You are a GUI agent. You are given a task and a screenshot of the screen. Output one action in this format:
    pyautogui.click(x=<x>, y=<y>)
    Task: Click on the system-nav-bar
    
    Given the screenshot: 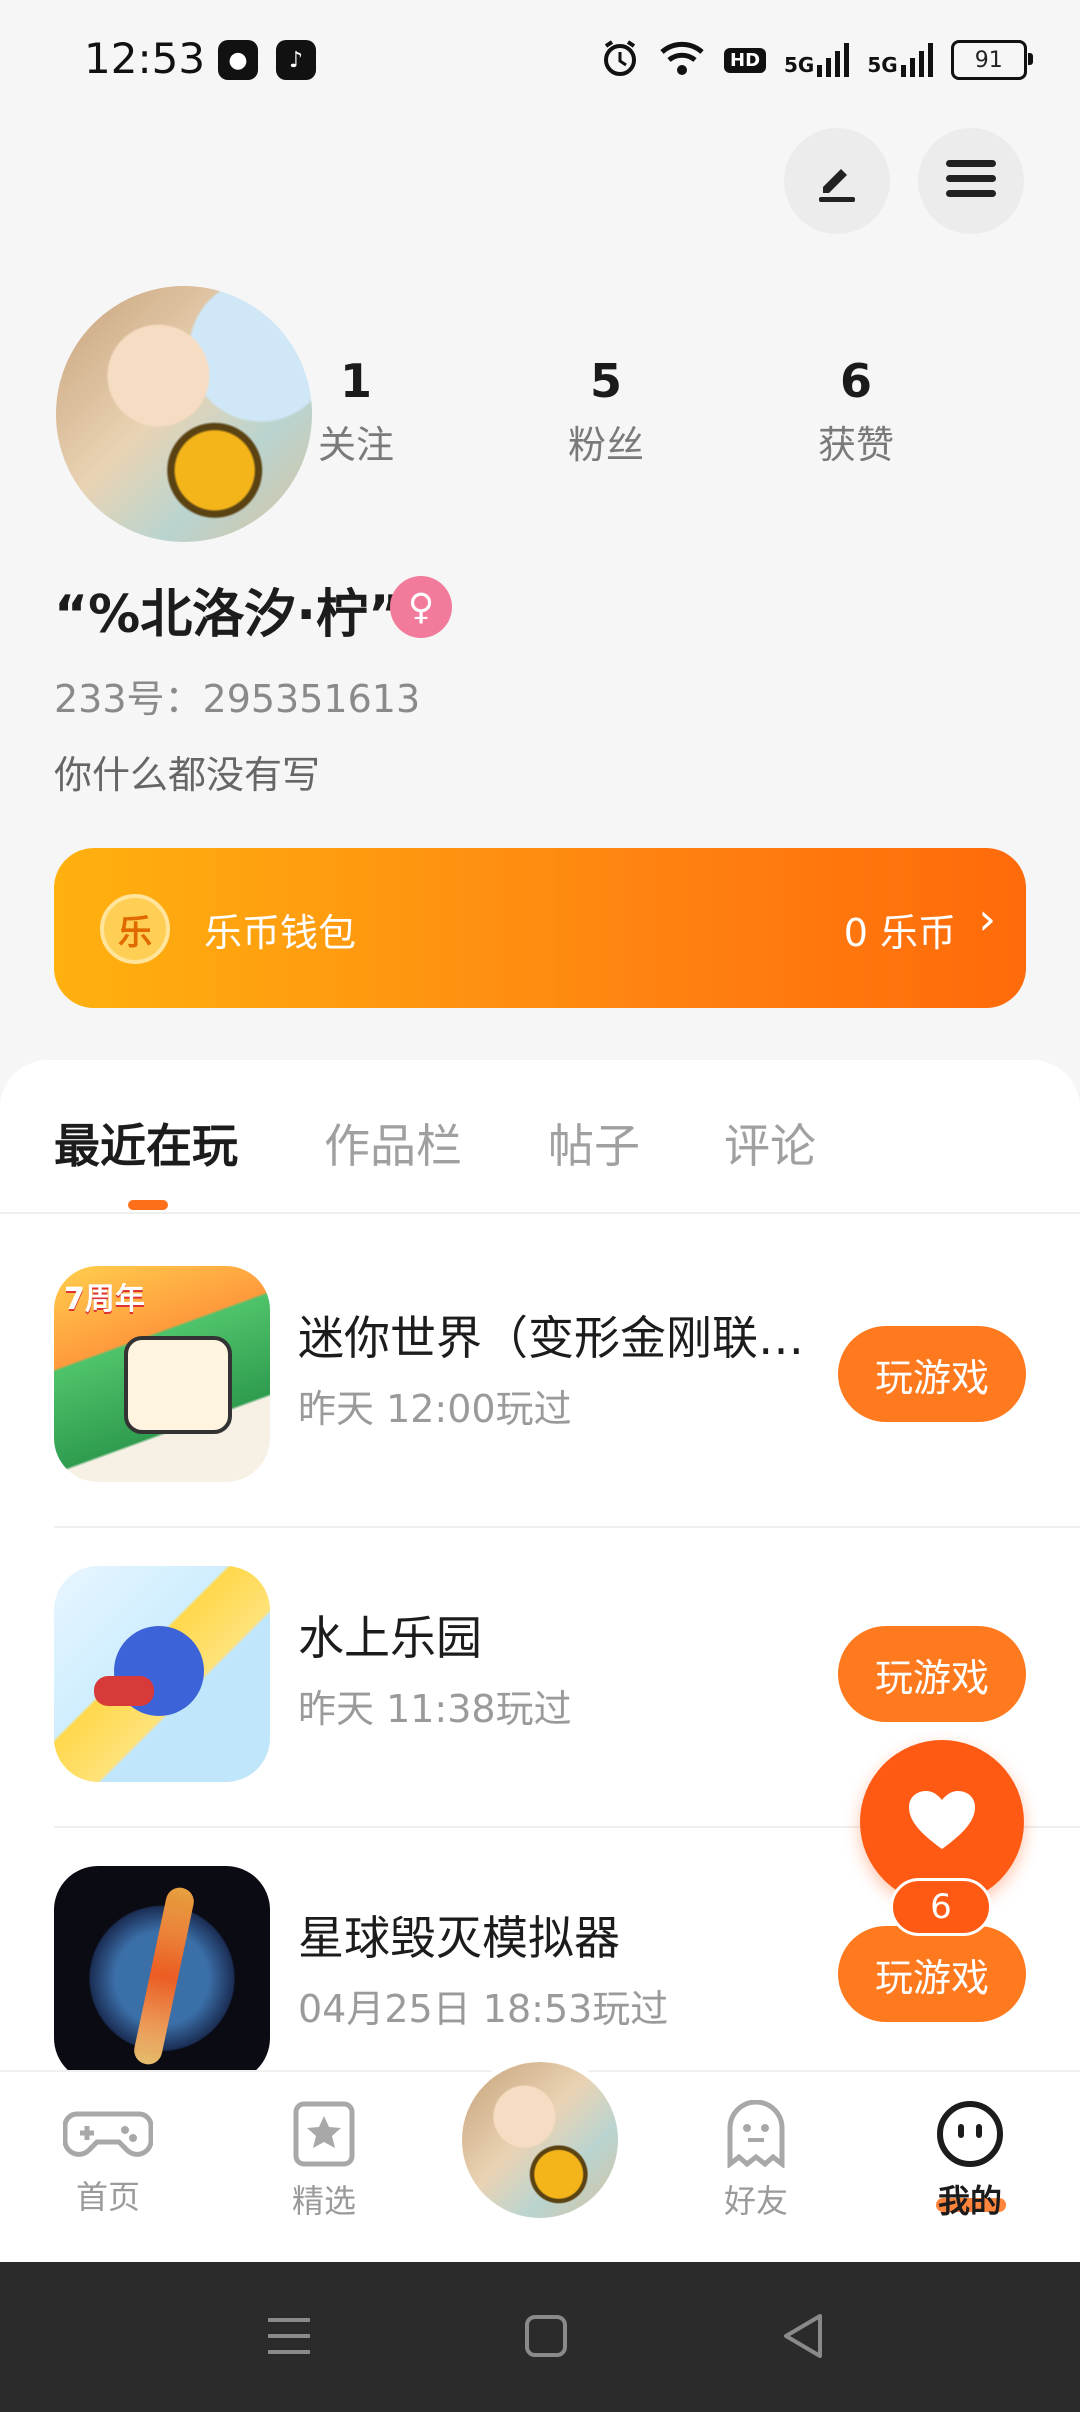 What is the action you would take?
    pyautogui.click(x=540, y=2337)
    